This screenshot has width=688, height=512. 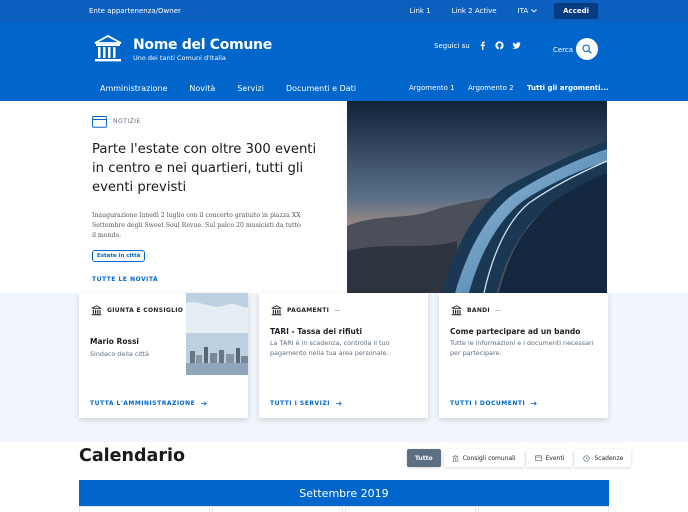 What do you see at coordinates (321, 88) in the screenshot?
I see `nav-item-documenti: Documenti e Dati` at bounding box center [321, 88].